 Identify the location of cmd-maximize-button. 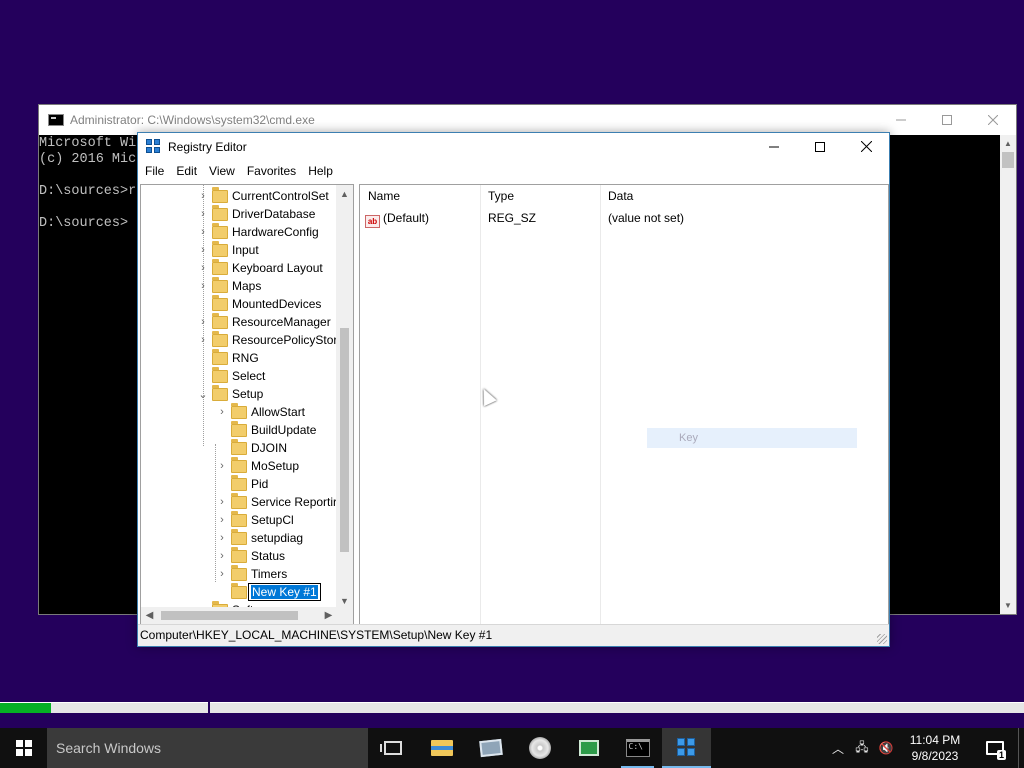
(947, 120).